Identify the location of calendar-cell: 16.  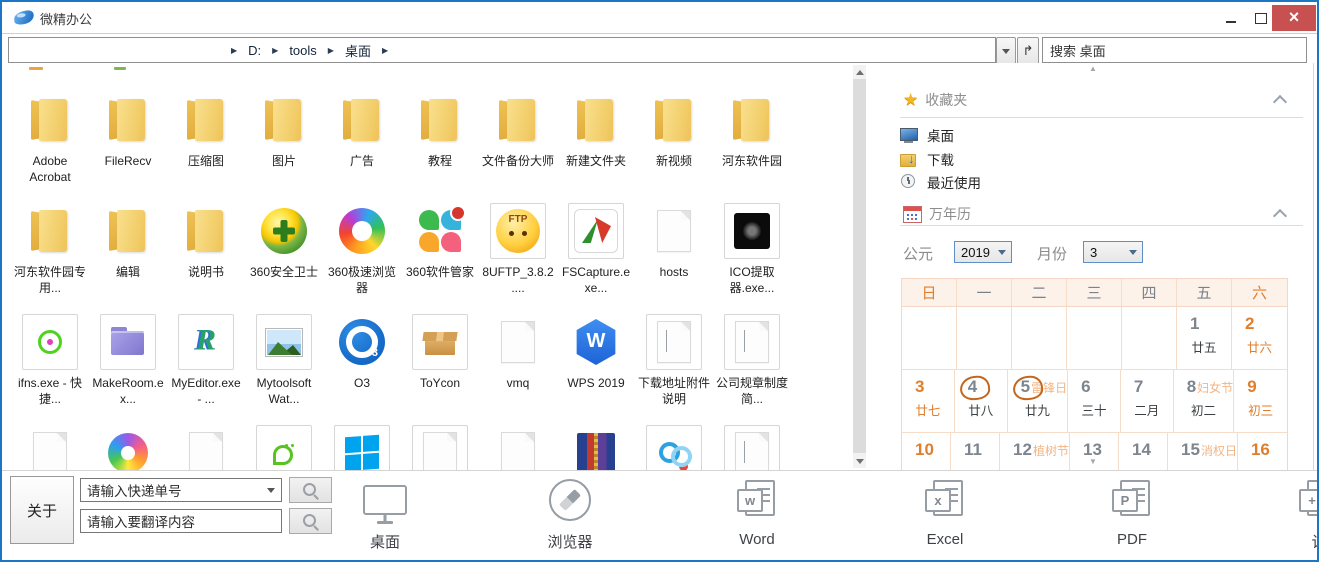
(1262, 451).